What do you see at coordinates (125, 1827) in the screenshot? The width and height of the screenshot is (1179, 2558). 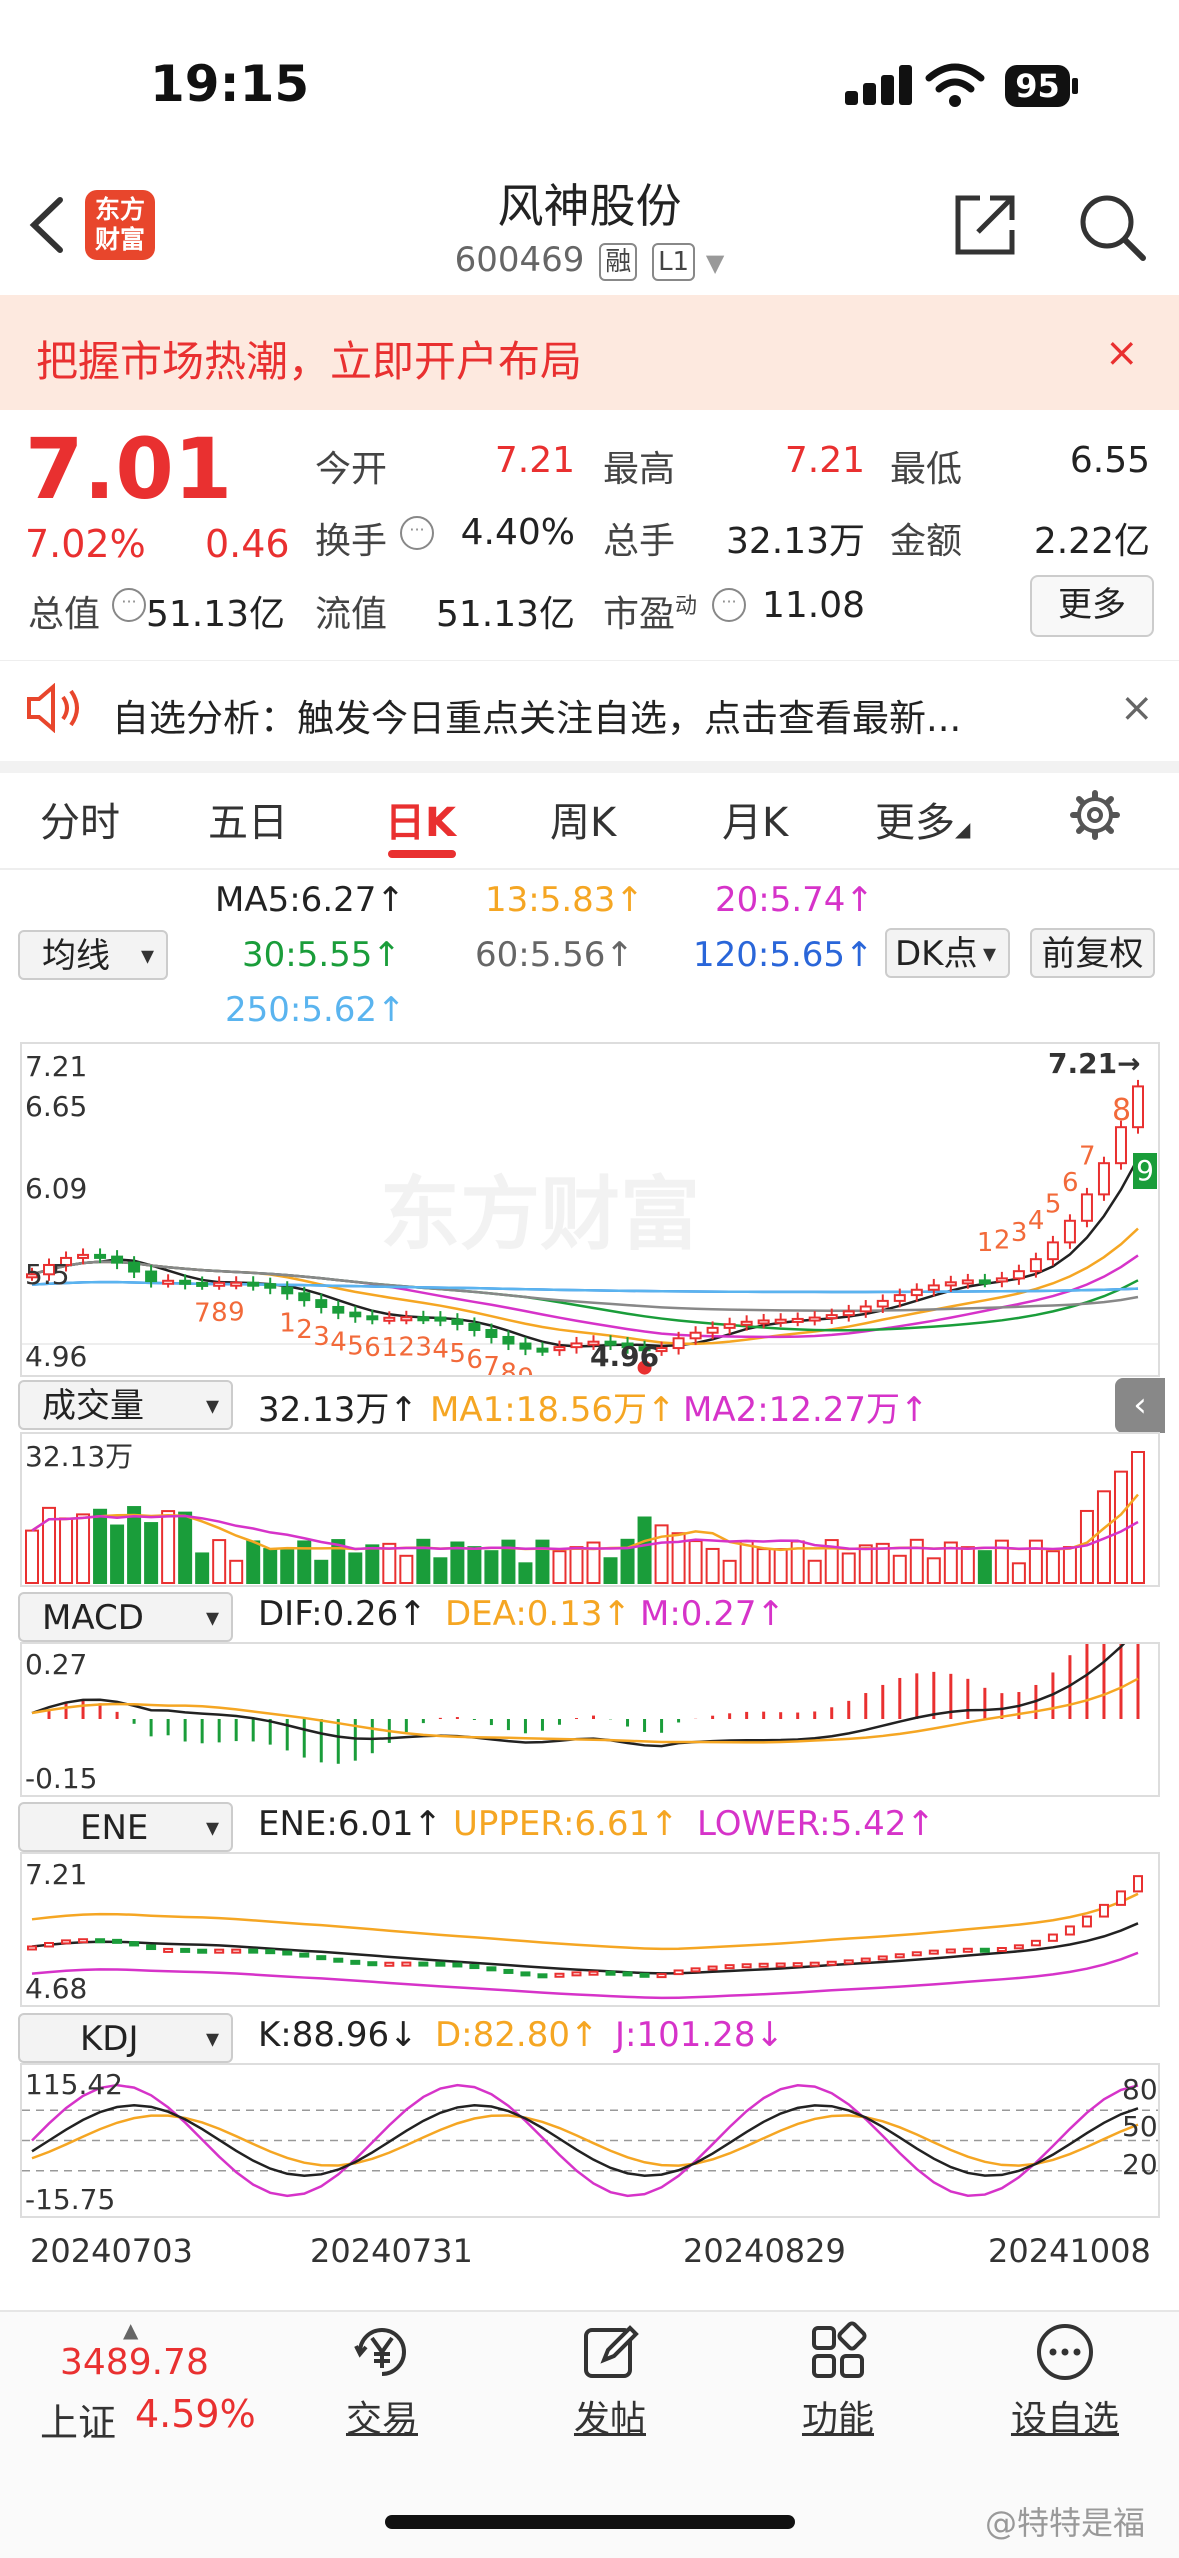 I see `ene-selector: ENE` at bounding box center [125, 1827].